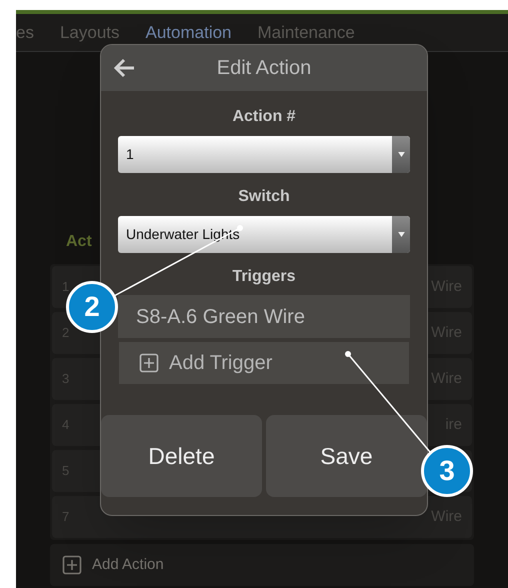 The width and height of the screenshot is (508, 588). Describe the element at coordinates (125, 68) in the screenshot. I see `back-arrow-icon` at that location.